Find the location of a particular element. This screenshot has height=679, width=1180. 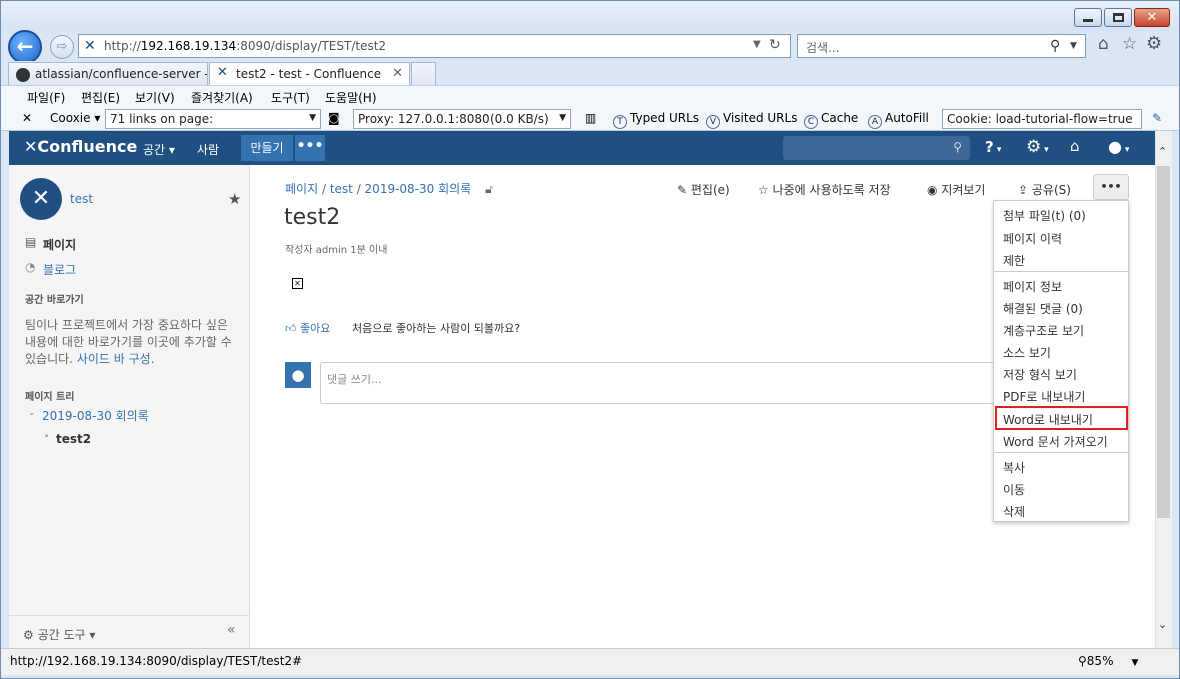

cache-label: Cache is located at coordinates (840, 118).